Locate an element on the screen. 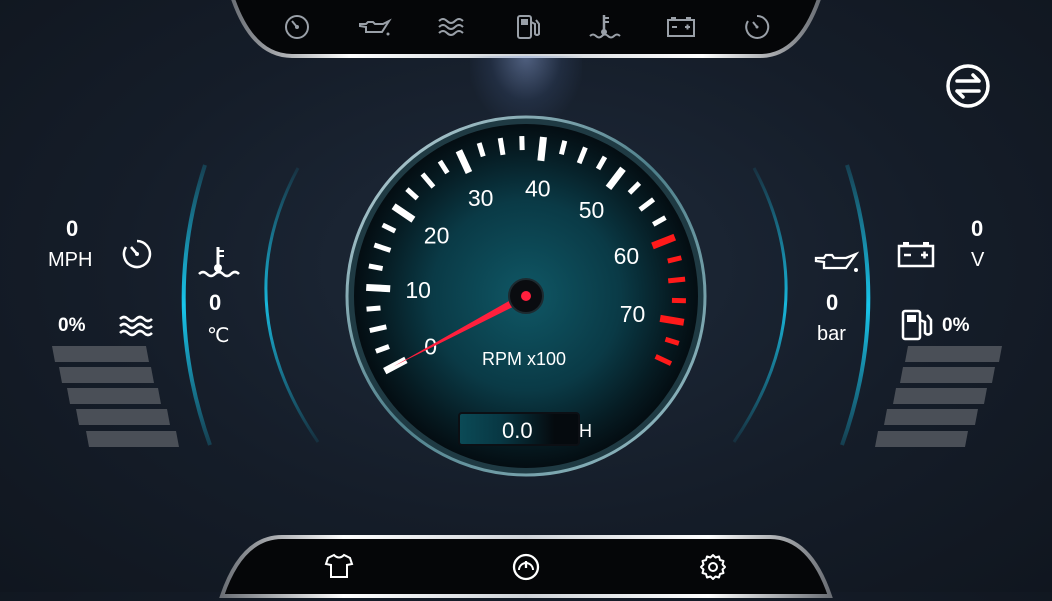  battery-icon is located at coordinates (916, 256).